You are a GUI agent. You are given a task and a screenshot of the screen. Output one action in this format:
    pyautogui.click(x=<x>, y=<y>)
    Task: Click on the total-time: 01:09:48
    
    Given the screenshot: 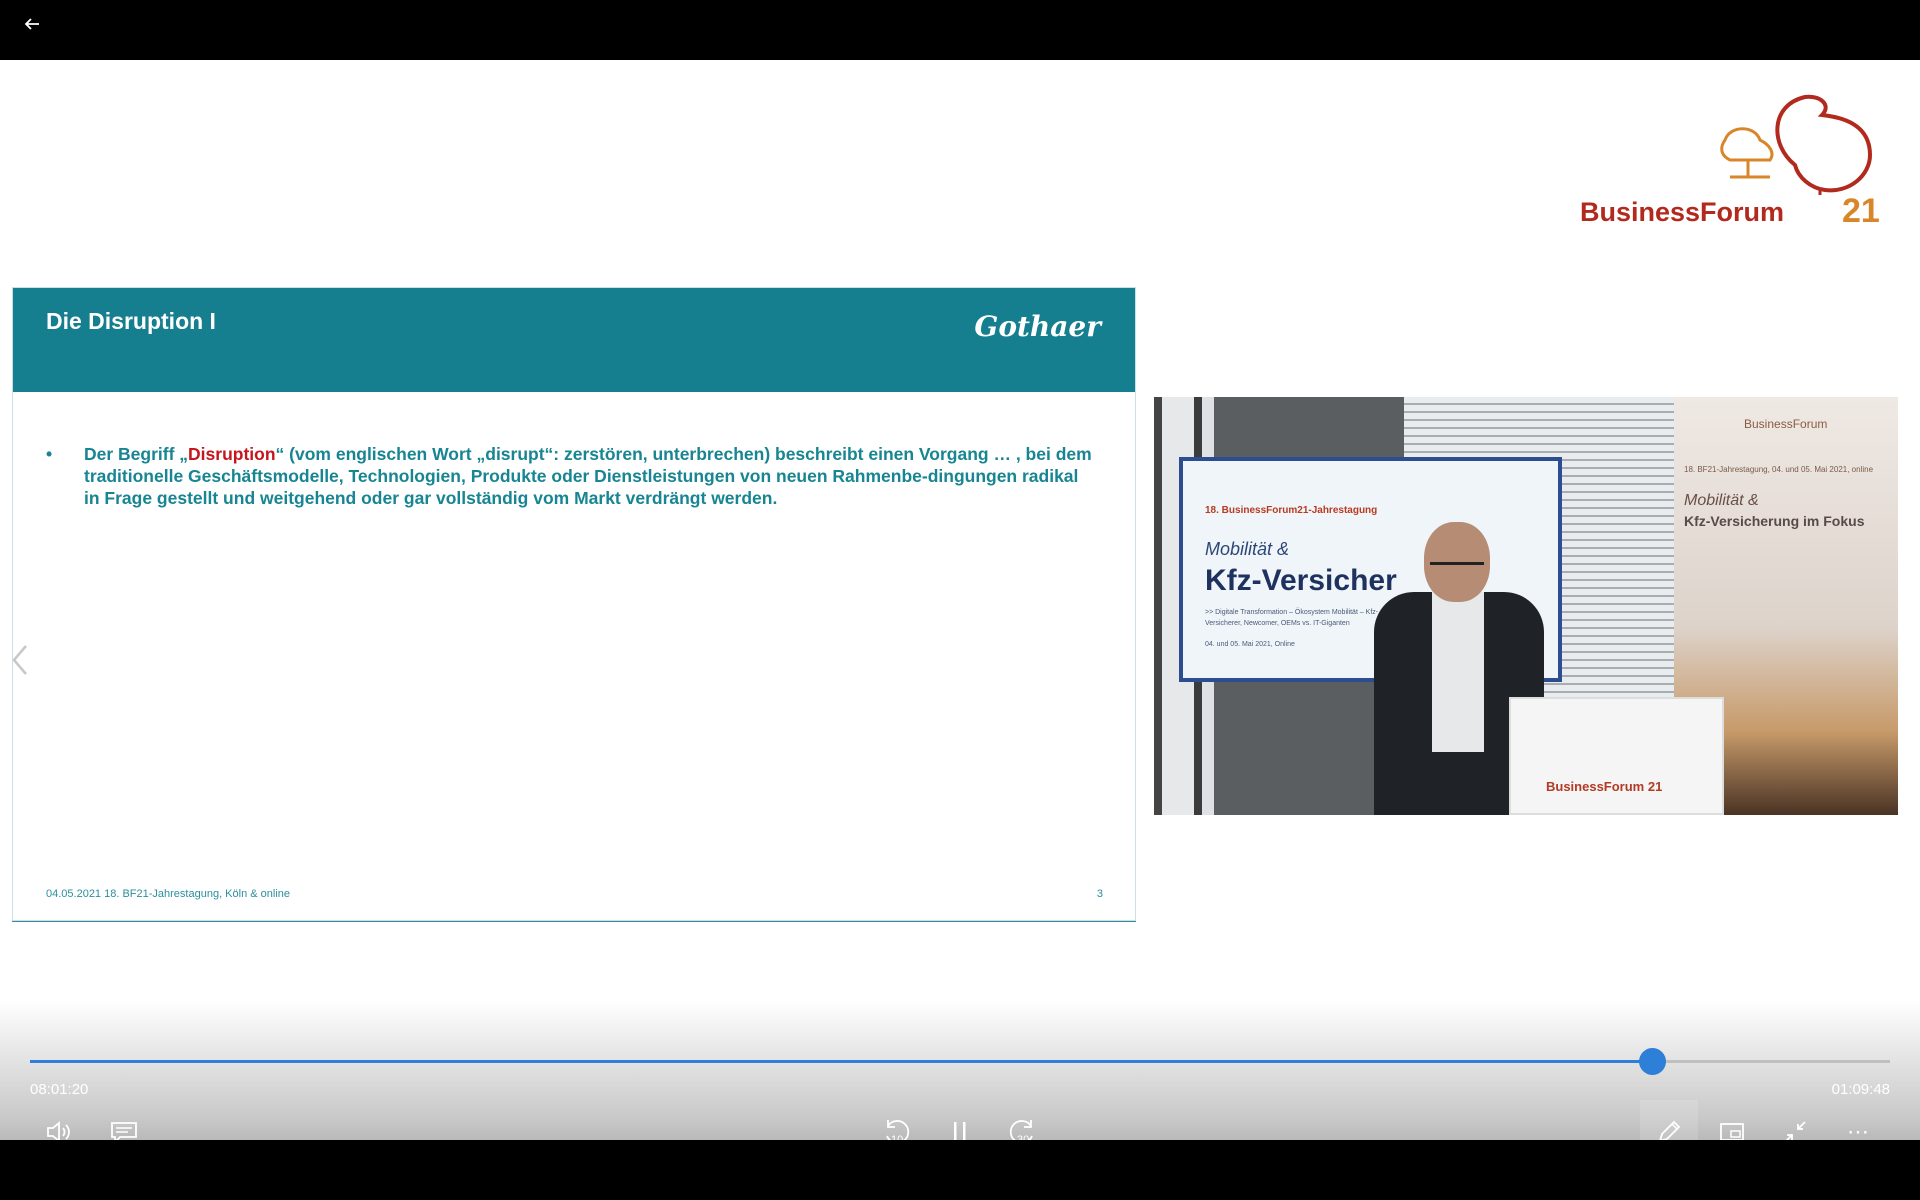 What is the action you would take?
    pyautogui.click(x=1860, y=1089)
    